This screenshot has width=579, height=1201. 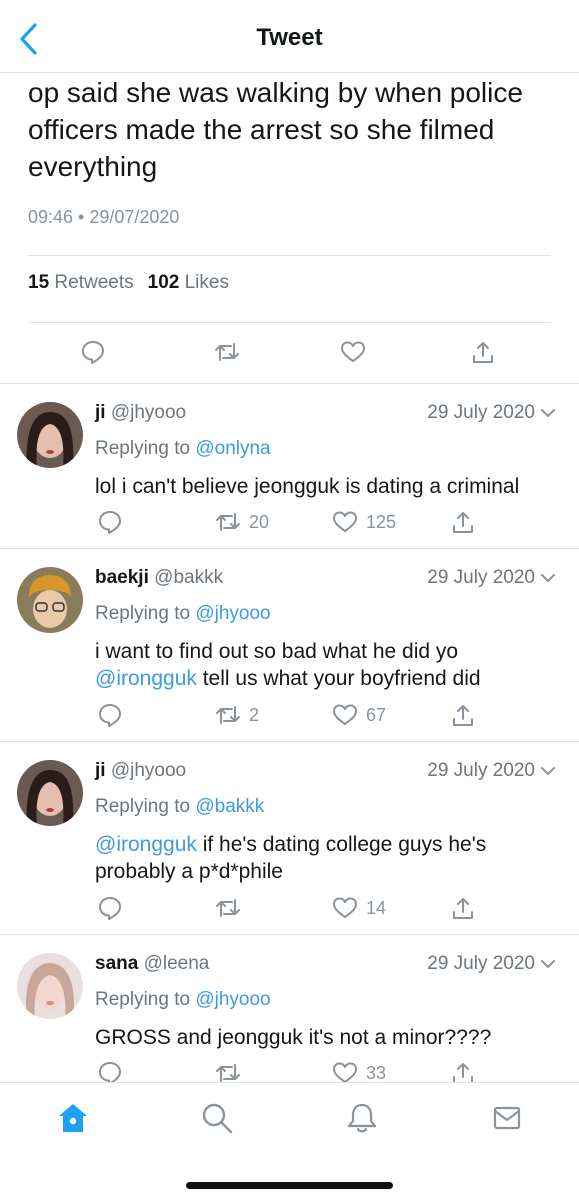 What do you see at coordinates (376, 714) in the screenshot?
I see `like-count: 67` at bounding box center [376, 714].